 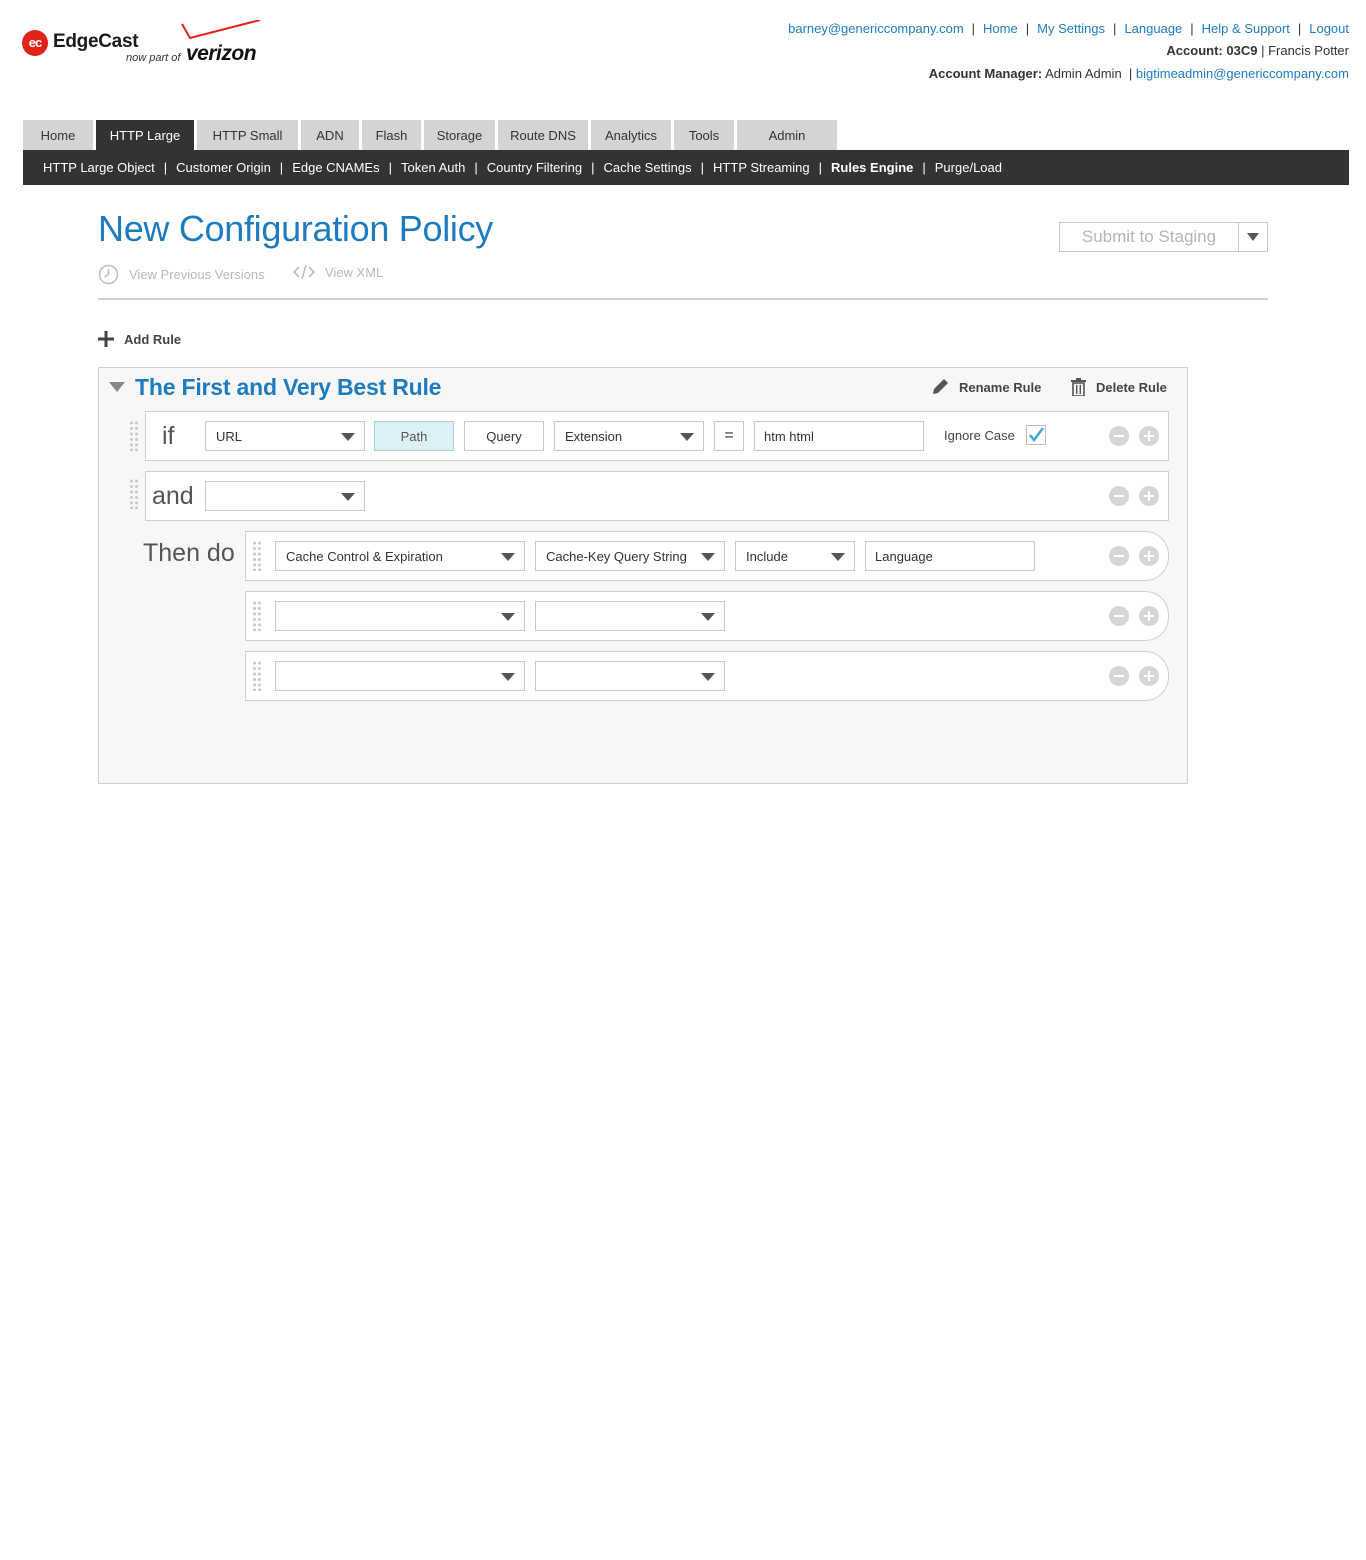 I want to click on tab-storage: Storage, so click(x=459, y=135).